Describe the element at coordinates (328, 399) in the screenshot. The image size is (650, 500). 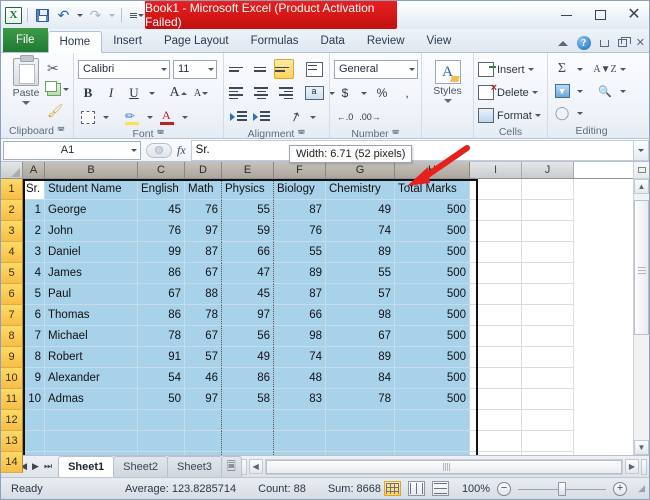
I see `table-row: 10 Admas 50 97 58 83 78 500` at that location.